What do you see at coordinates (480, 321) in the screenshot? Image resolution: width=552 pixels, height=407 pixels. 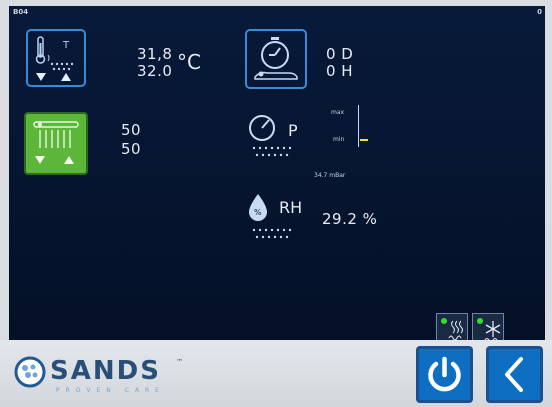 I see `cooling-status-dot` at bounding box center [480, 321].